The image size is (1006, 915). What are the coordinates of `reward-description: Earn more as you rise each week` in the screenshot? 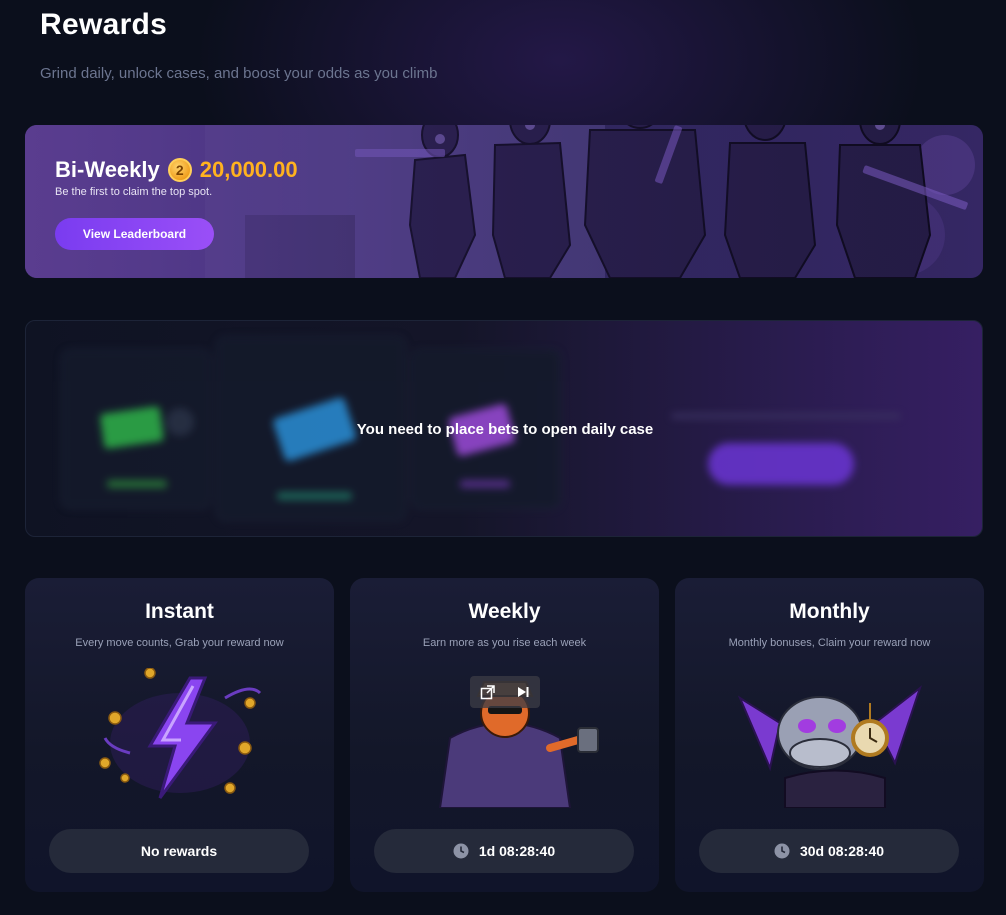 It's located at (504, 643).